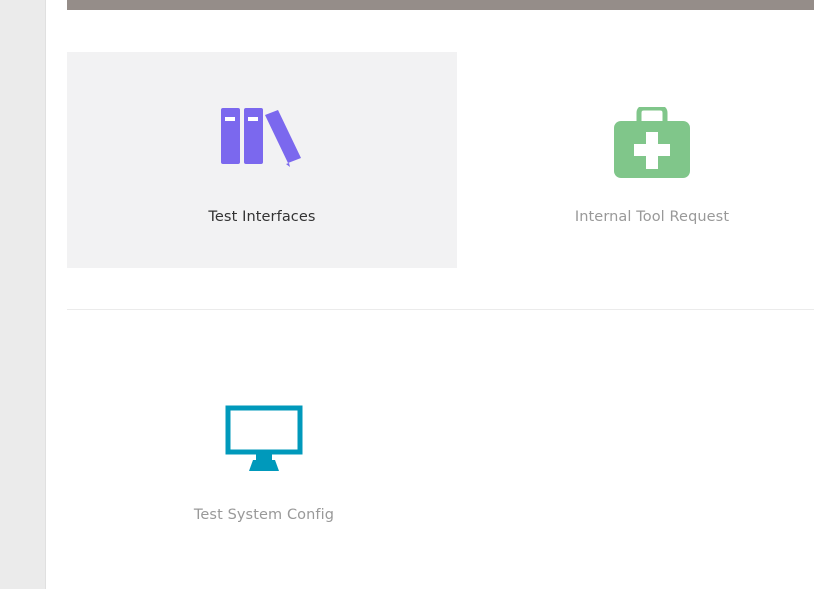 Image resolution: width=814 pixels, height=589 pixels. I want to click on top-banner-bar, so click(440, 5).